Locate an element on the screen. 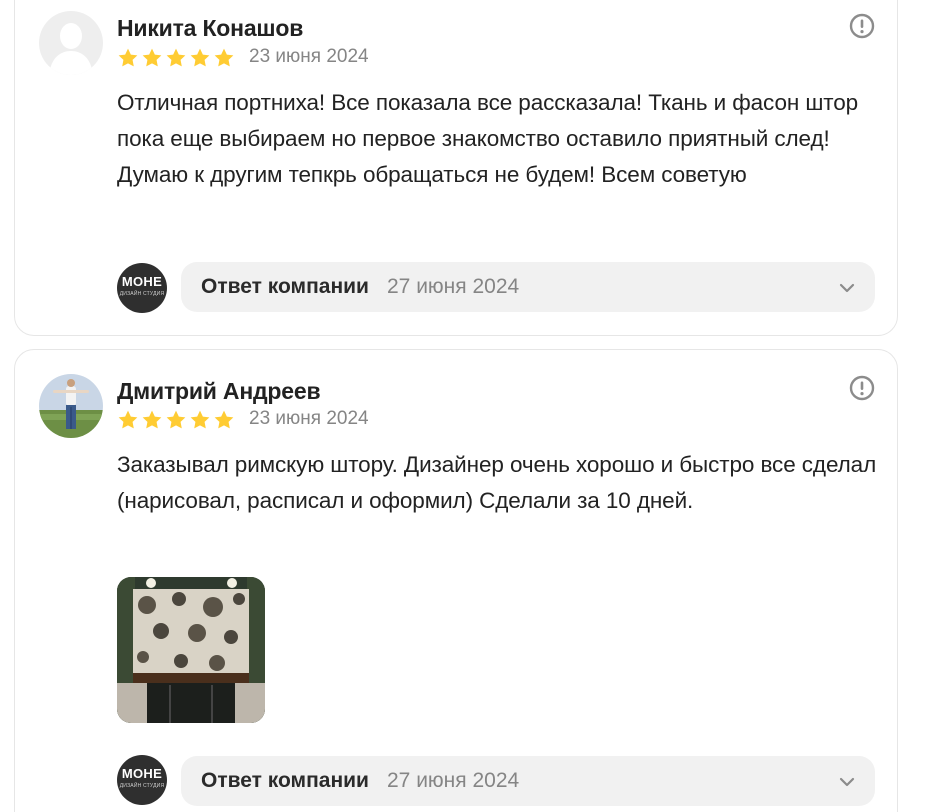  author-photo-avatar is located at coordinates (71, 406).